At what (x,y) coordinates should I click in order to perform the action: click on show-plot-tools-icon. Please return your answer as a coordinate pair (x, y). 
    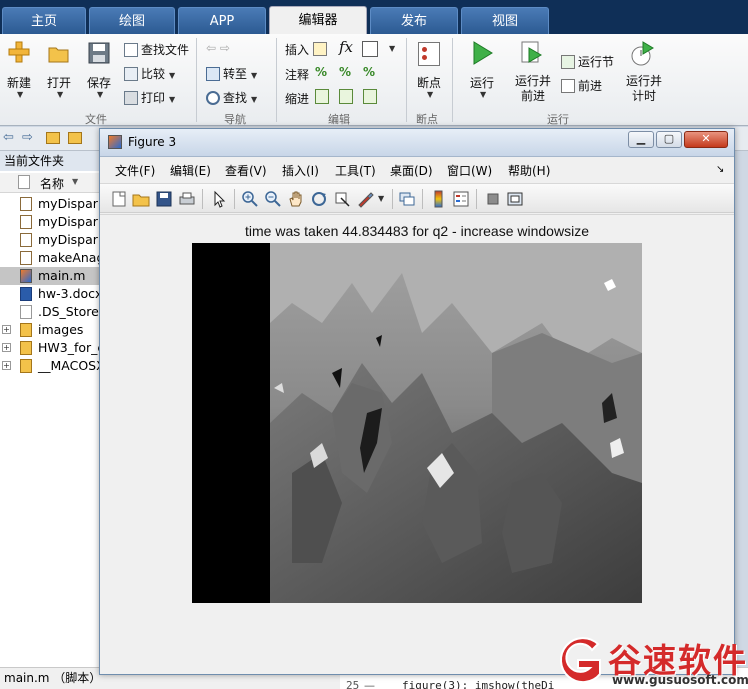
    Looking at the image, I should click on (515, 199).